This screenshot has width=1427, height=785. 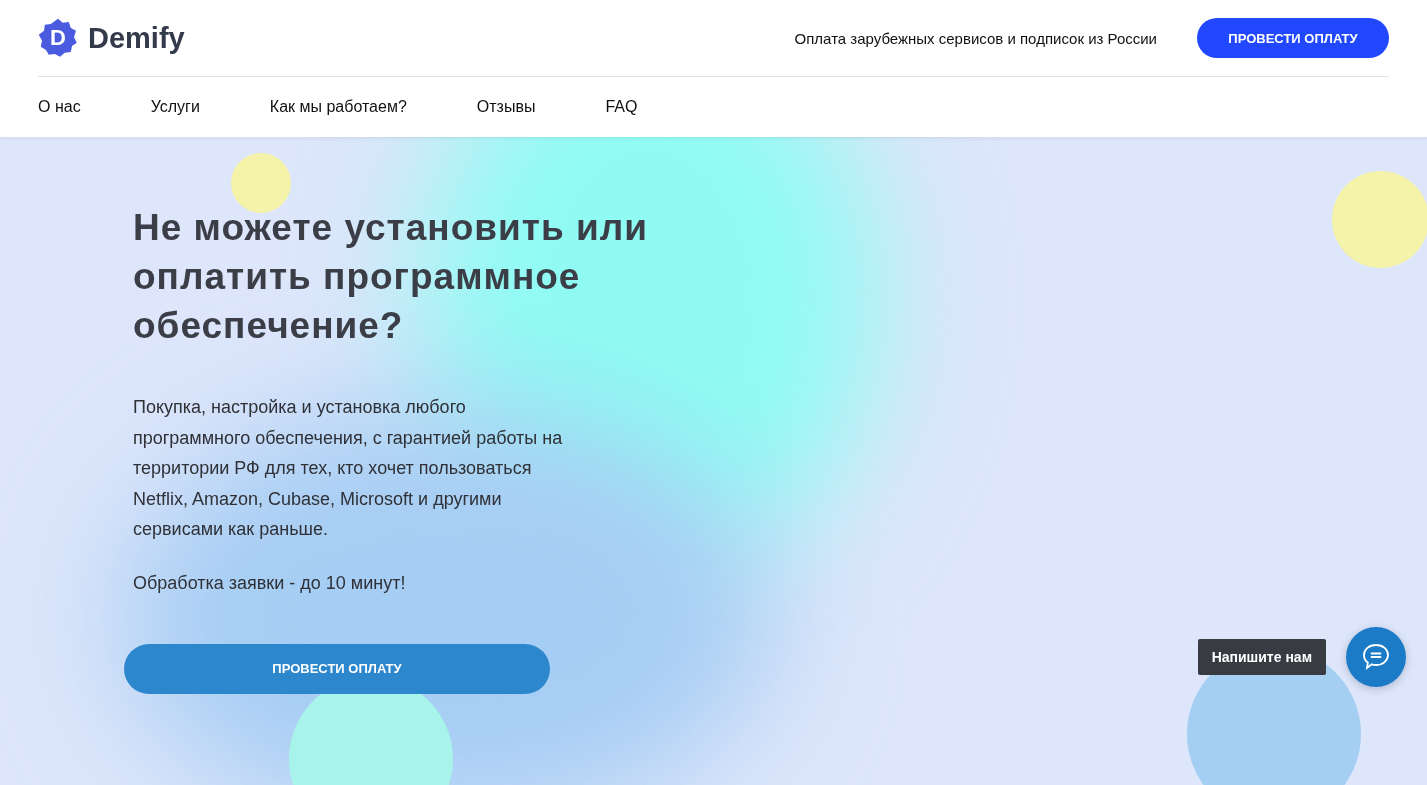 I want to click on decorative-circle, so click(x=261, y=183).